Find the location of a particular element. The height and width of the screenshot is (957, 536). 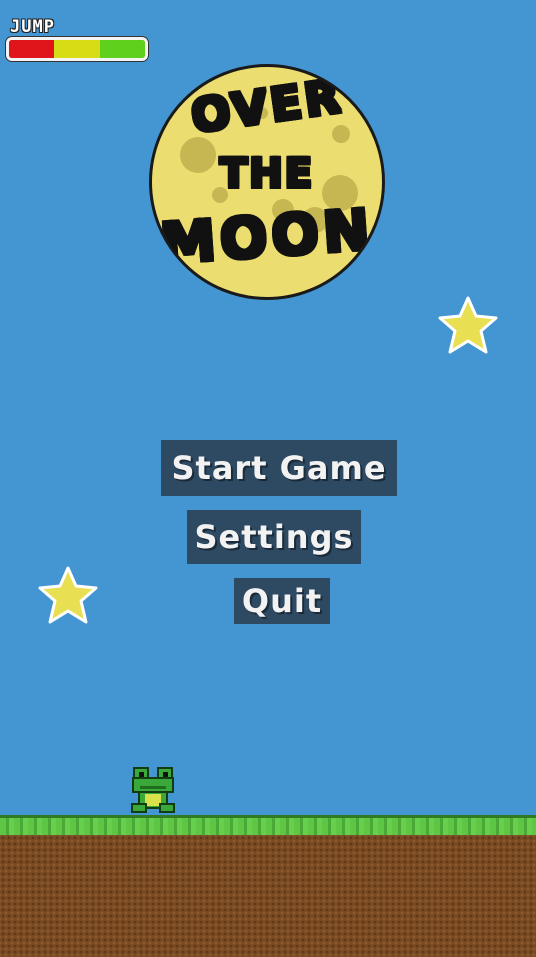

ground-dirt is located at coordinates (268, 896).